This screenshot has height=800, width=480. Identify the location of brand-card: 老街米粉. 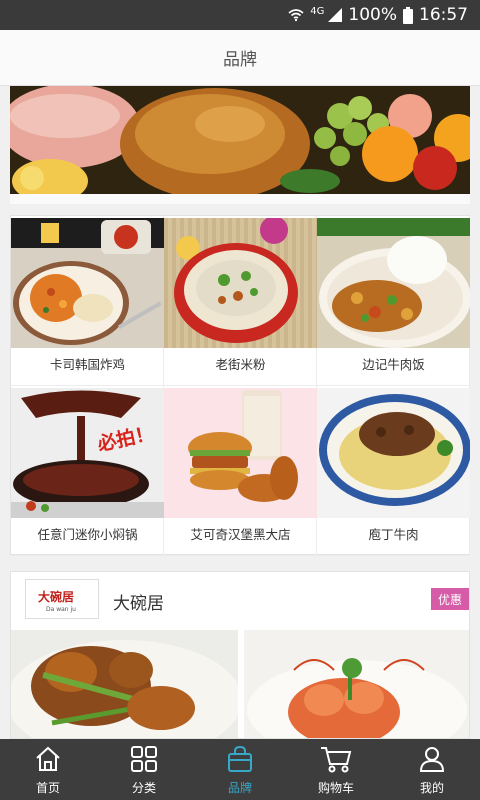
(240, 301).